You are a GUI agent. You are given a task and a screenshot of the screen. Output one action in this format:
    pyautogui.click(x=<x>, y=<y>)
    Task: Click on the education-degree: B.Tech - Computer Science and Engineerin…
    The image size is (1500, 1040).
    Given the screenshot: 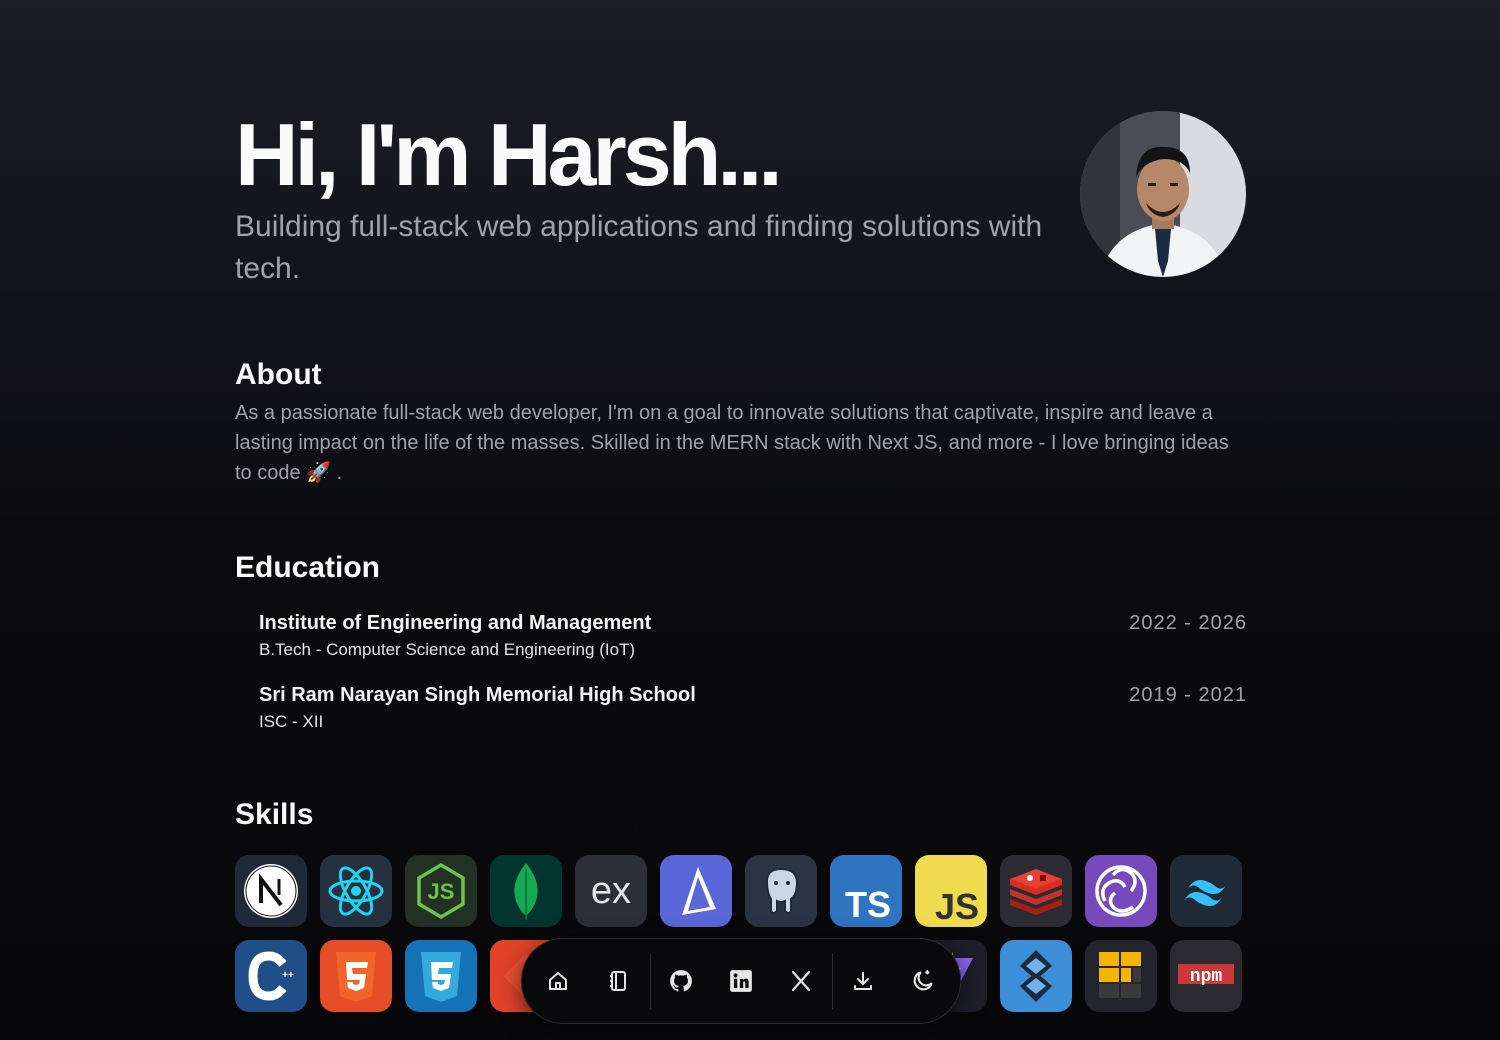 What is the action you would take?
    pyautogui.click(x=447, y=649)
    